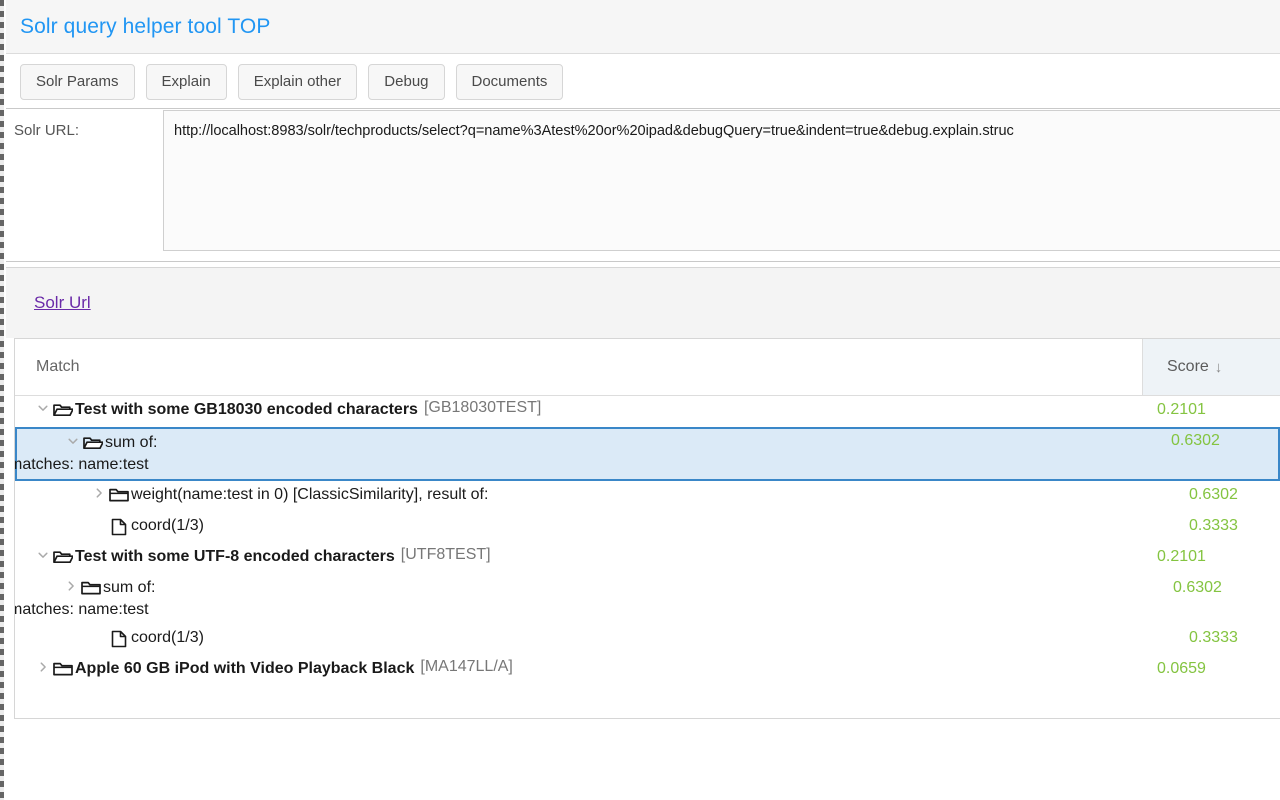  Describe the element at coordinates (297, 81) in the screenshot. I see `tab-explain-other: Explain other` at that location.